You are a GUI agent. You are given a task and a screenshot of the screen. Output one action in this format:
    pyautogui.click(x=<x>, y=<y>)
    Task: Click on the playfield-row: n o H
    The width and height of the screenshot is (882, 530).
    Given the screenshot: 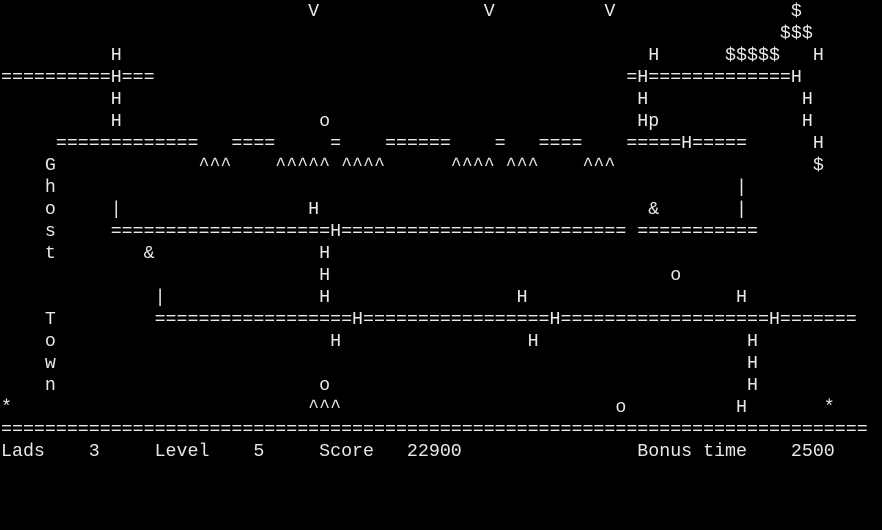 What is the action you would take?
    pyautogui.click(x=379, y=386)
    